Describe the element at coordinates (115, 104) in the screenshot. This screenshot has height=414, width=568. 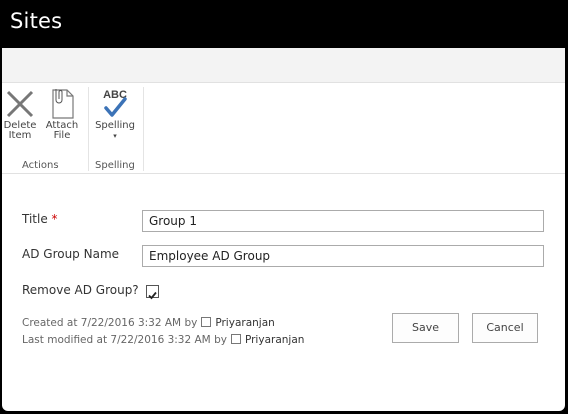
I see `spelling-check-icon: ABC` at that location.